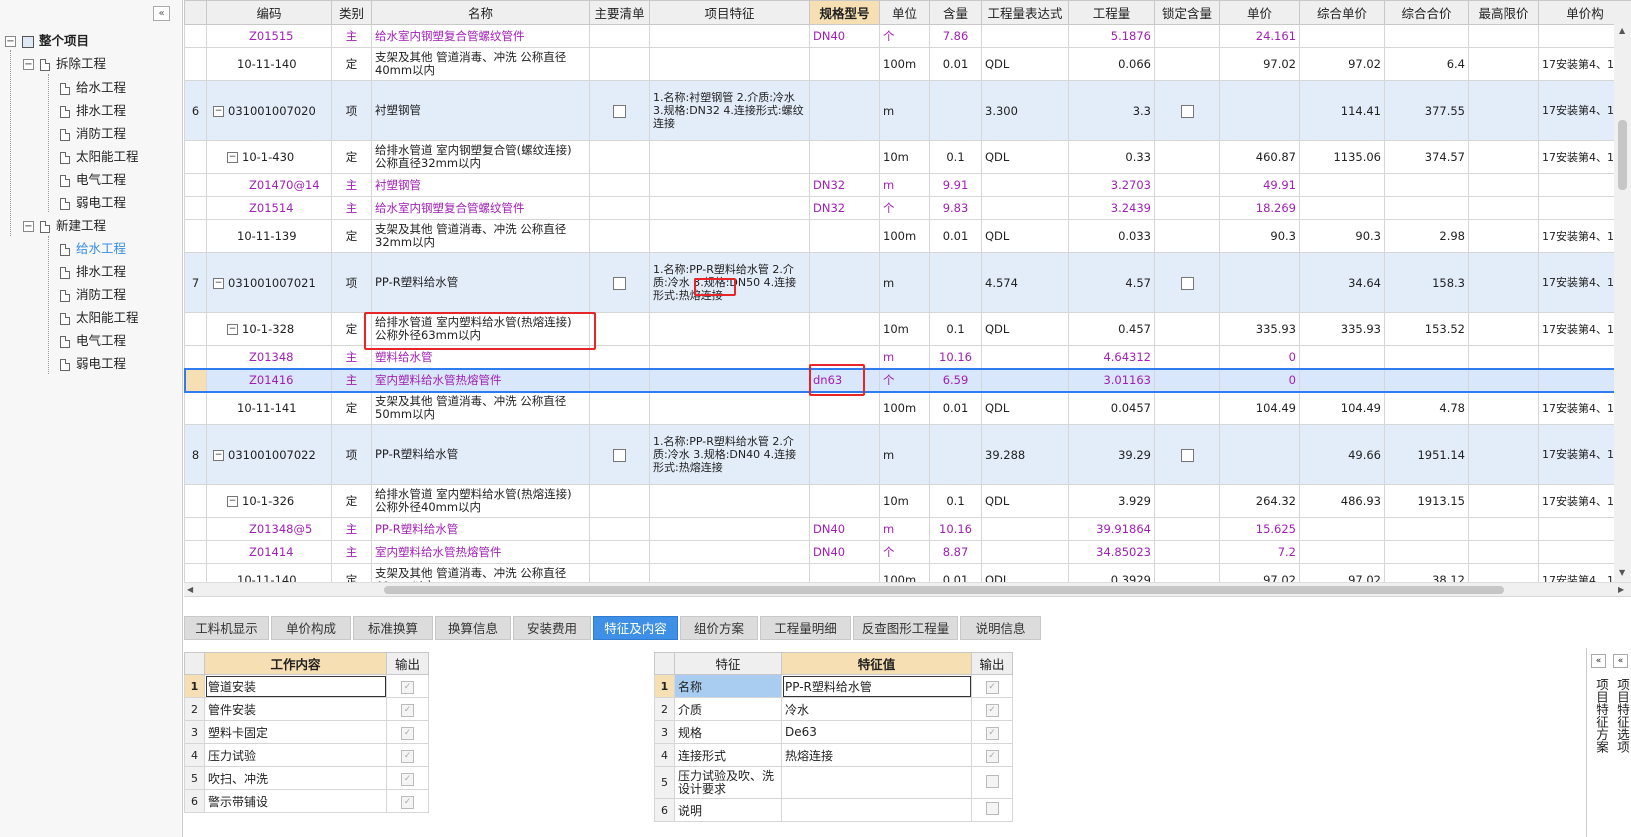 This screenshot has height=837, width=1631. I want to click on spec-cell: DN32, so click(844, 208).